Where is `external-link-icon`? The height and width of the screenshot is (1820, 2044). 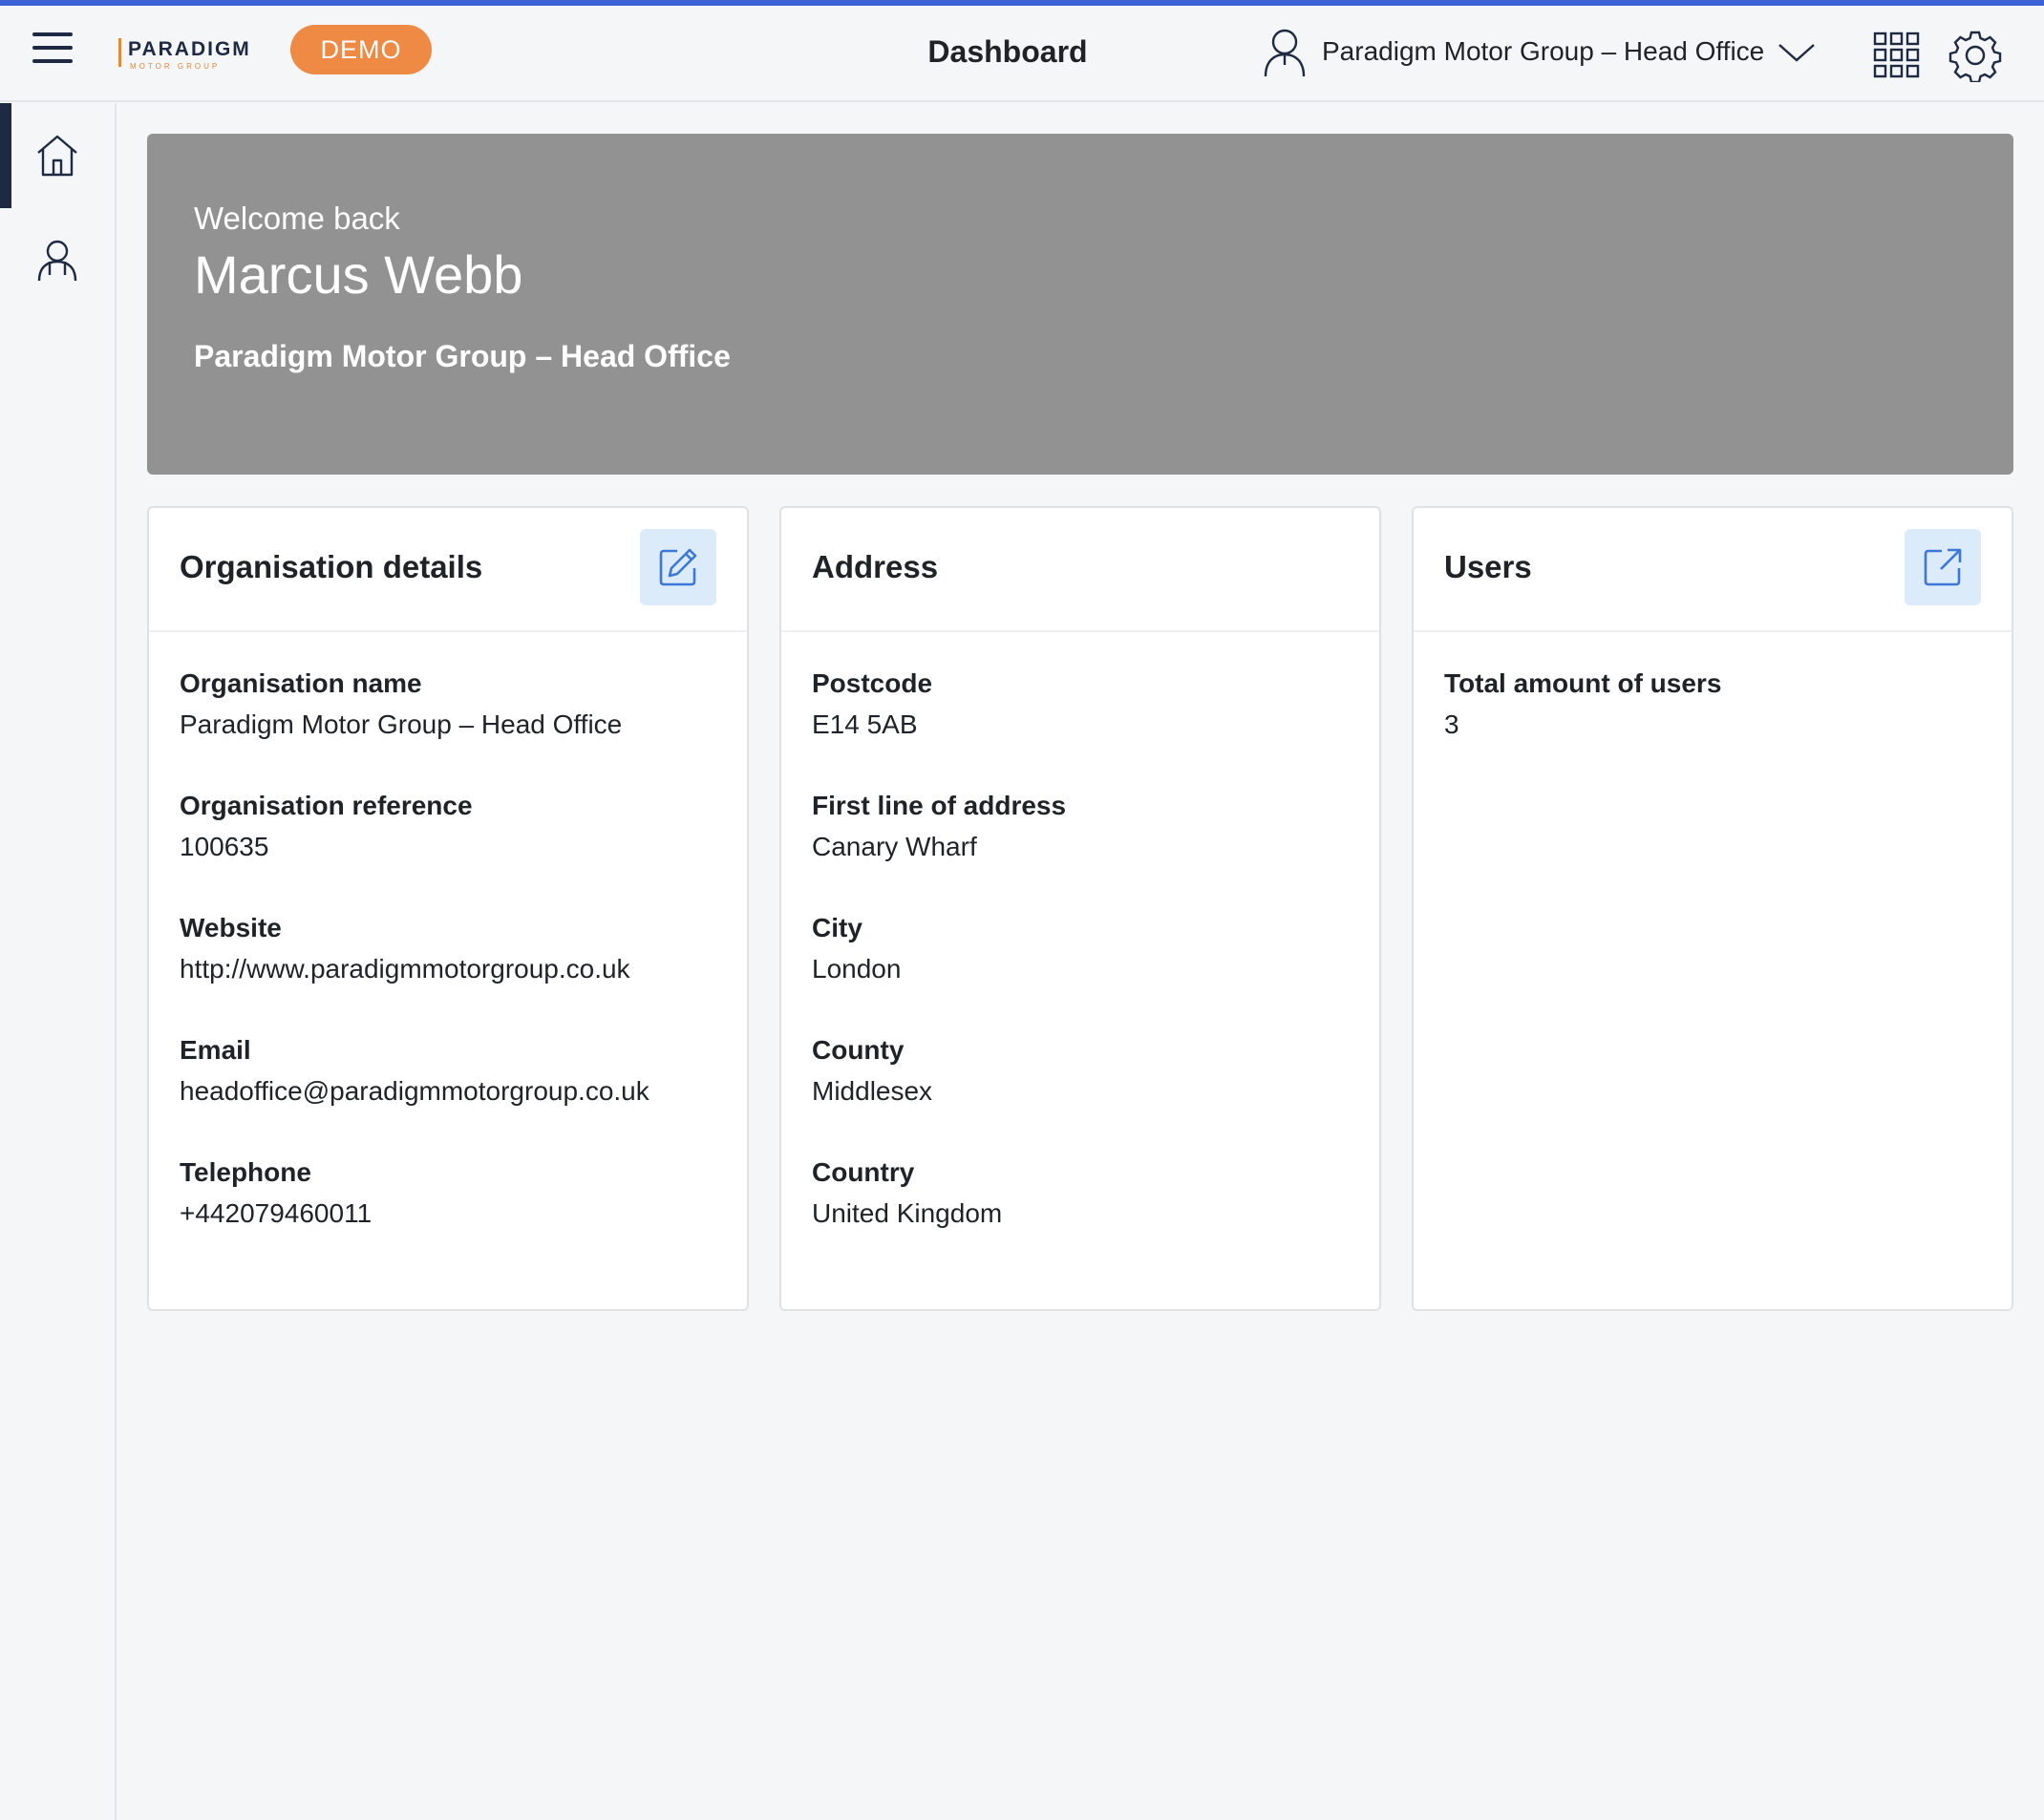 external-link-icon is located at coordinates (1943, 567).